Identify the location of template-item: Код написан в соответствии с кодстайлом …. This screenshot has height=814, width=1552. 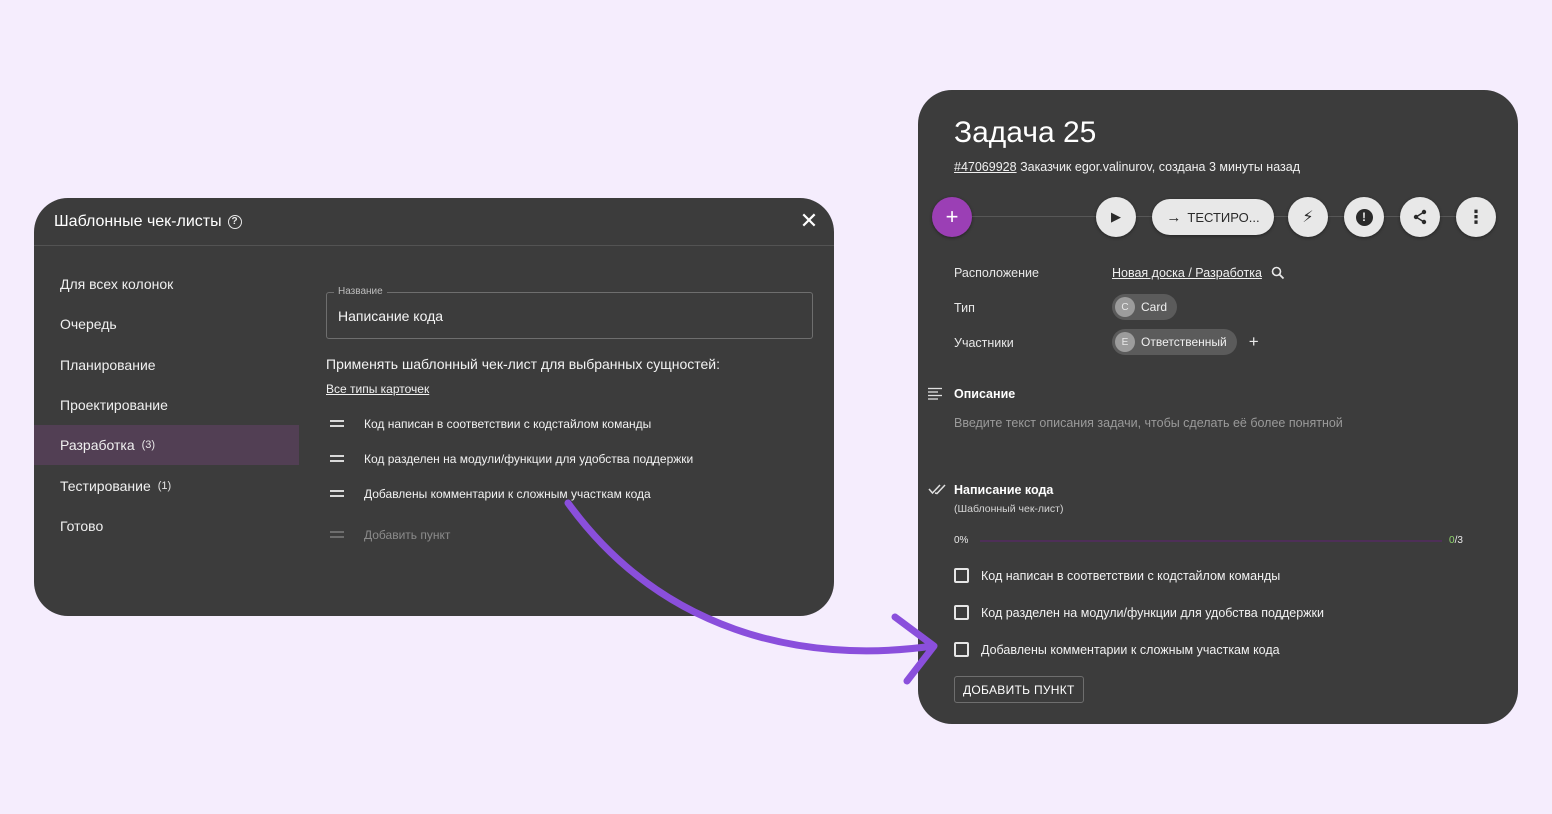
(569, 423).